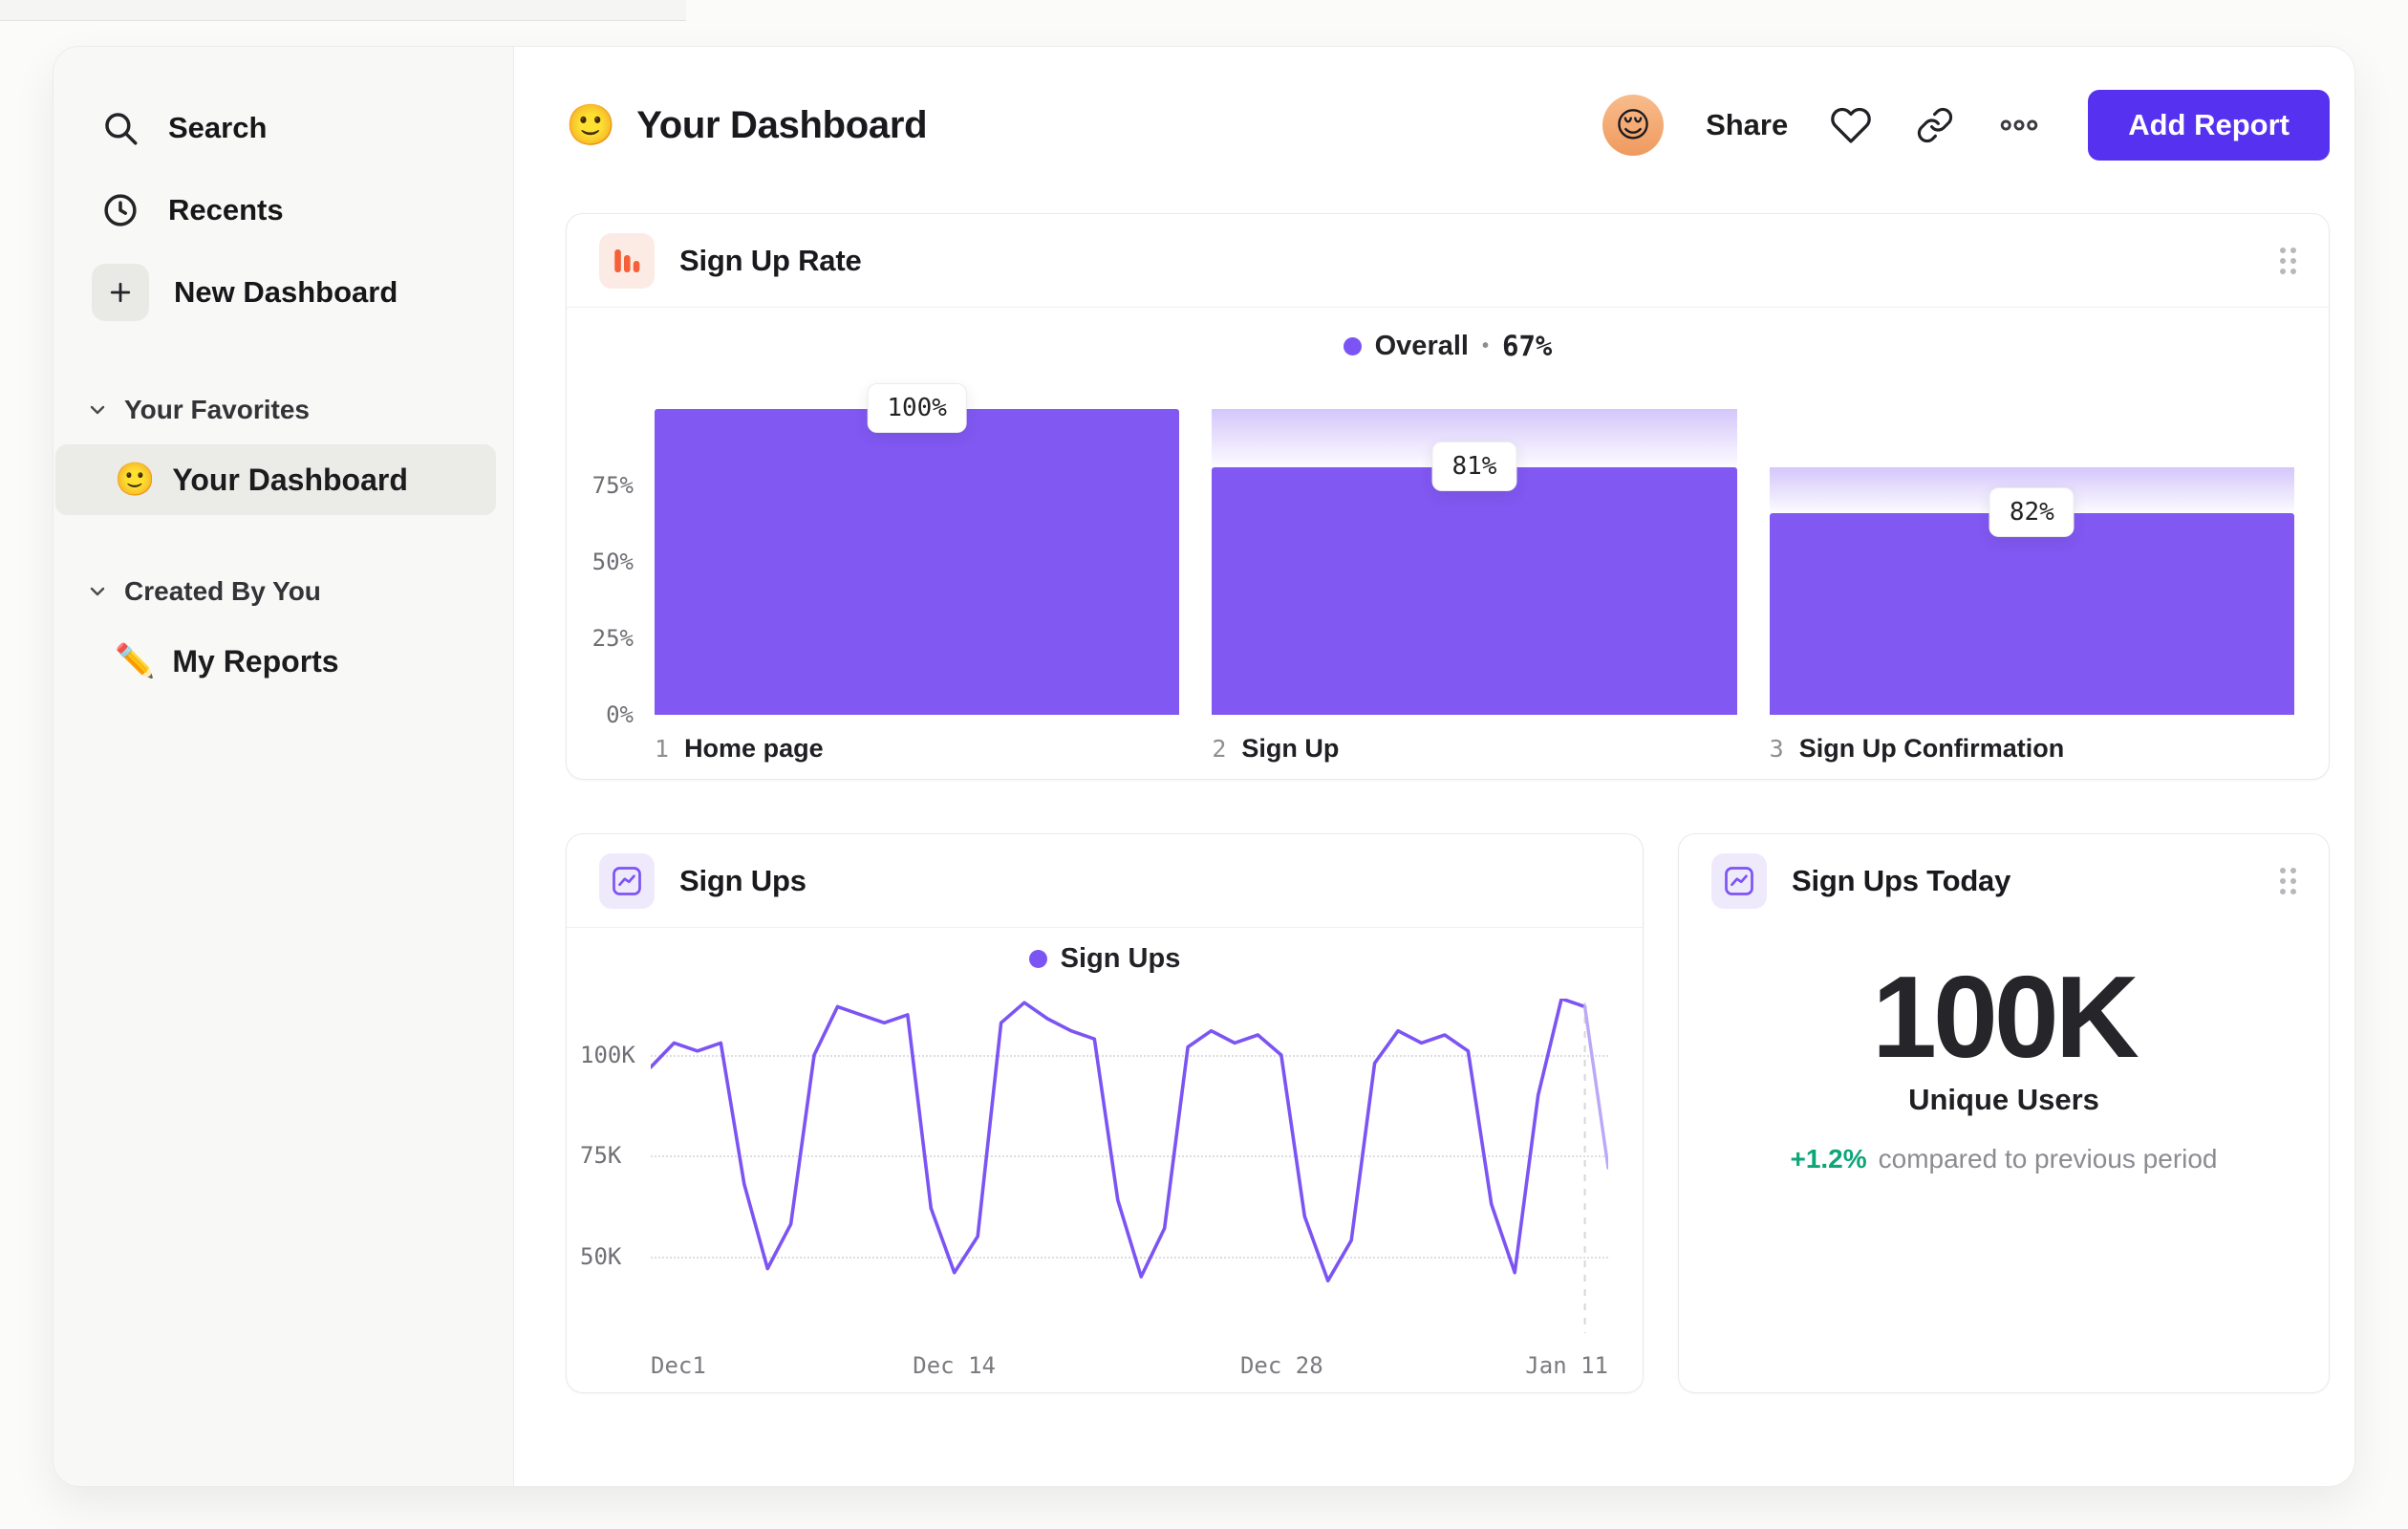 This screenshot has width=2408, height=1529. I want to click on funnel-value-chip: 82%, so click(2032, 511).